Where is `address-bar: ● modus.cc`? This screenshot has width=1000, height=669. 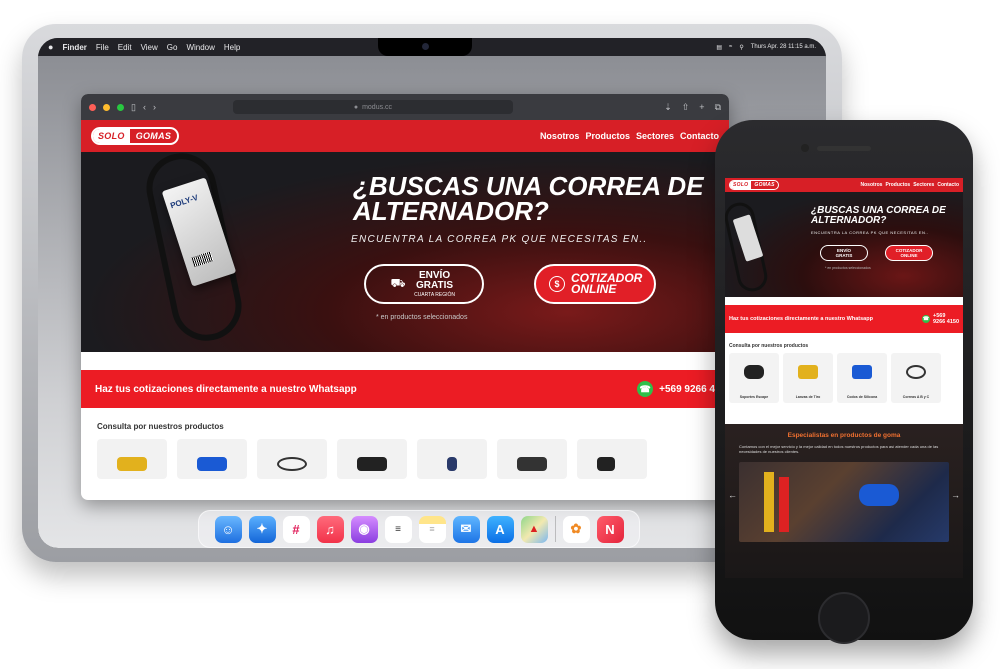
address-bar: ● modus.cc is located at coordinates (372, 107).